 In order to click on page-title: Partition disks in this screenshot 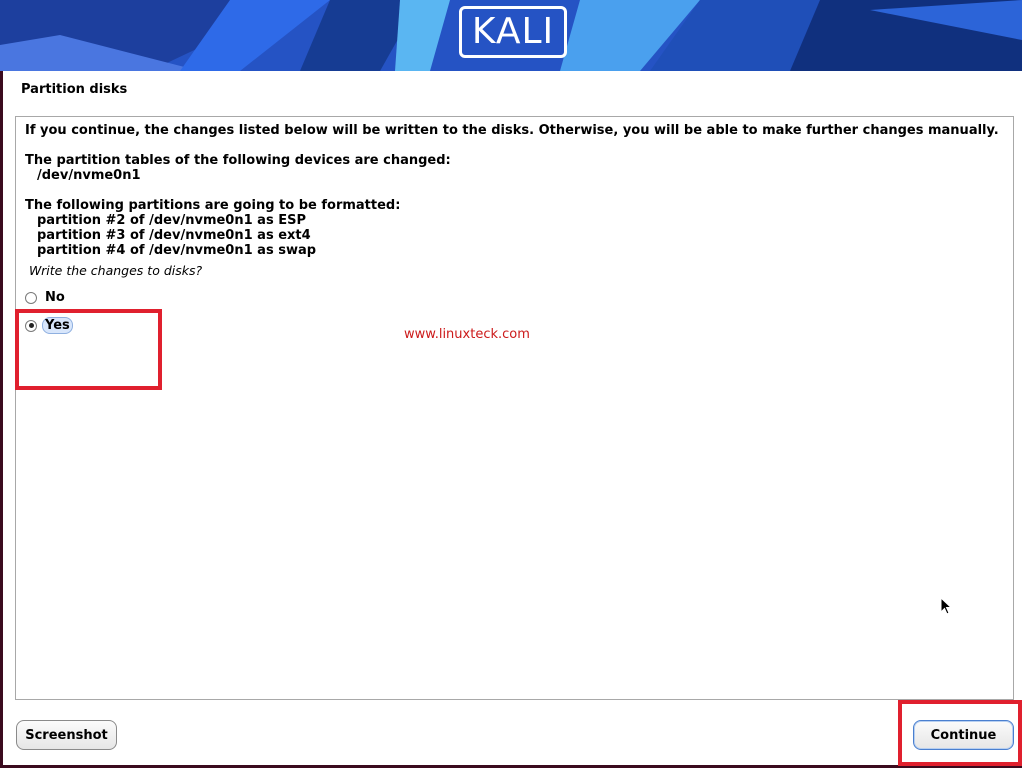, I will do `click(74, 89)`.